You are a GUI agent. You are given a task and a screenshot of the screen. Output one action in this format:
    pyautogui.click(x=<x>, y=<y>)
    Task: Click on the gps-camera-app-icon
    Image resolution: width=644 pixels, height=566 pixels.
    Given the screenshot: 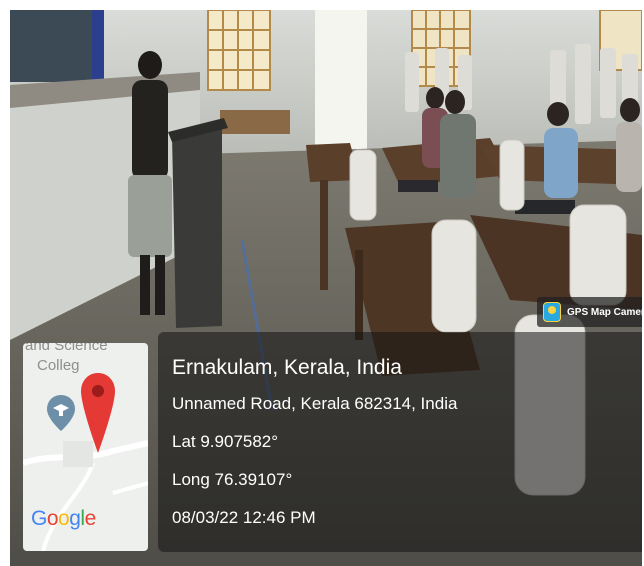 What is the action you would take?
    pyautogui.click(x=552, y=312)
    